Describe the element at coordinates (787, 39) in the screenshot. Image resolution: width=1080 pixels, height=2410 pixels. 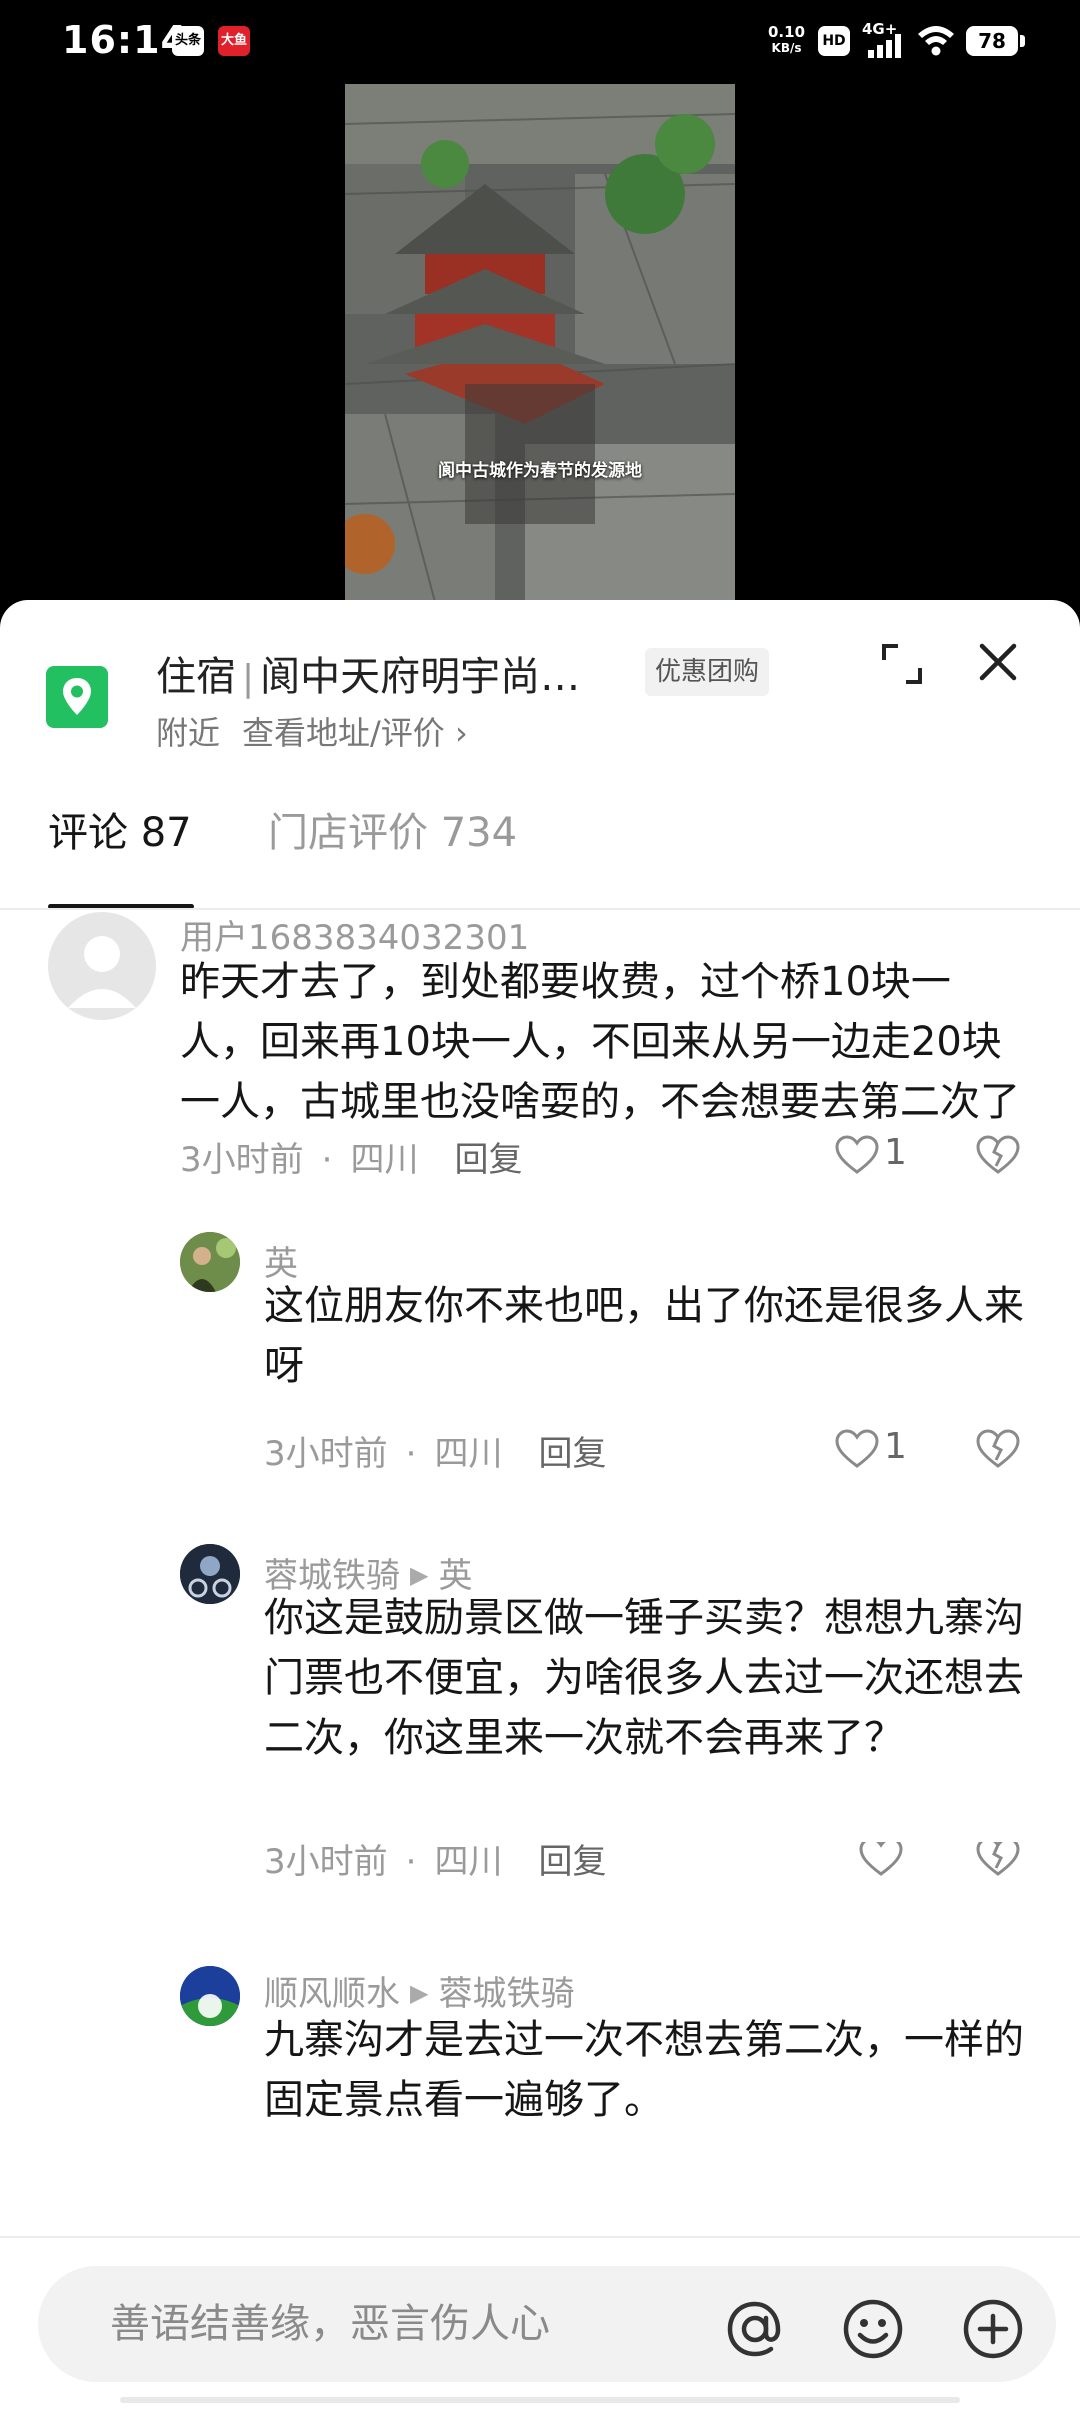
I see `network-speed: 0.10 KB/s` at that location.